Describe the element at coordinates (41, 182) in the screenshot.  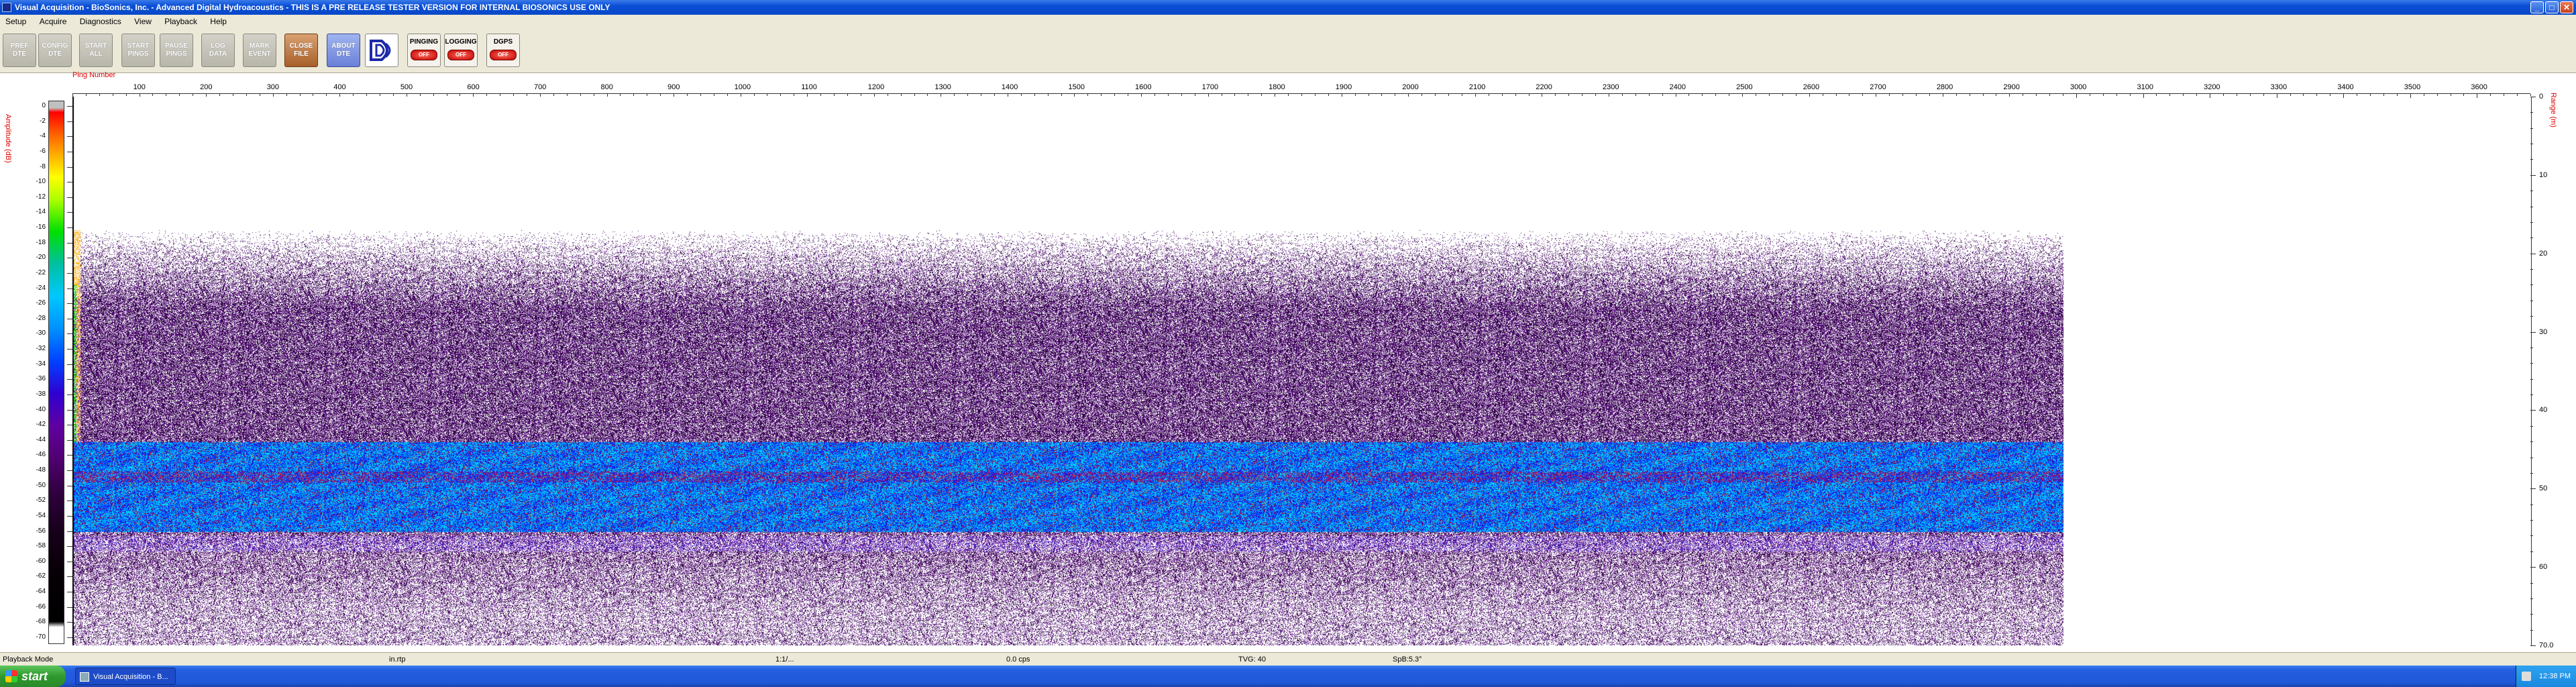
I see `colorbar-tick-label: -10` at that location.